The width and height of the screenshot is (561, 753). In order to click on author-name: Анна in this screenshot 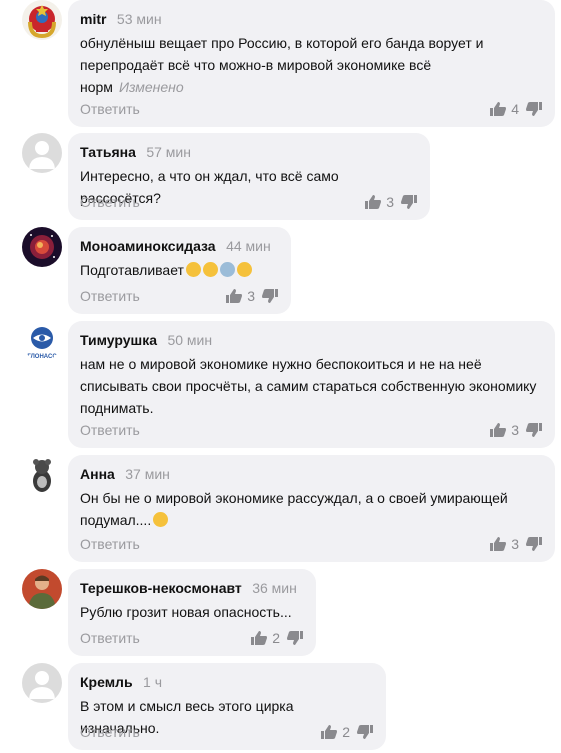, I will do `click(97, 474)`.